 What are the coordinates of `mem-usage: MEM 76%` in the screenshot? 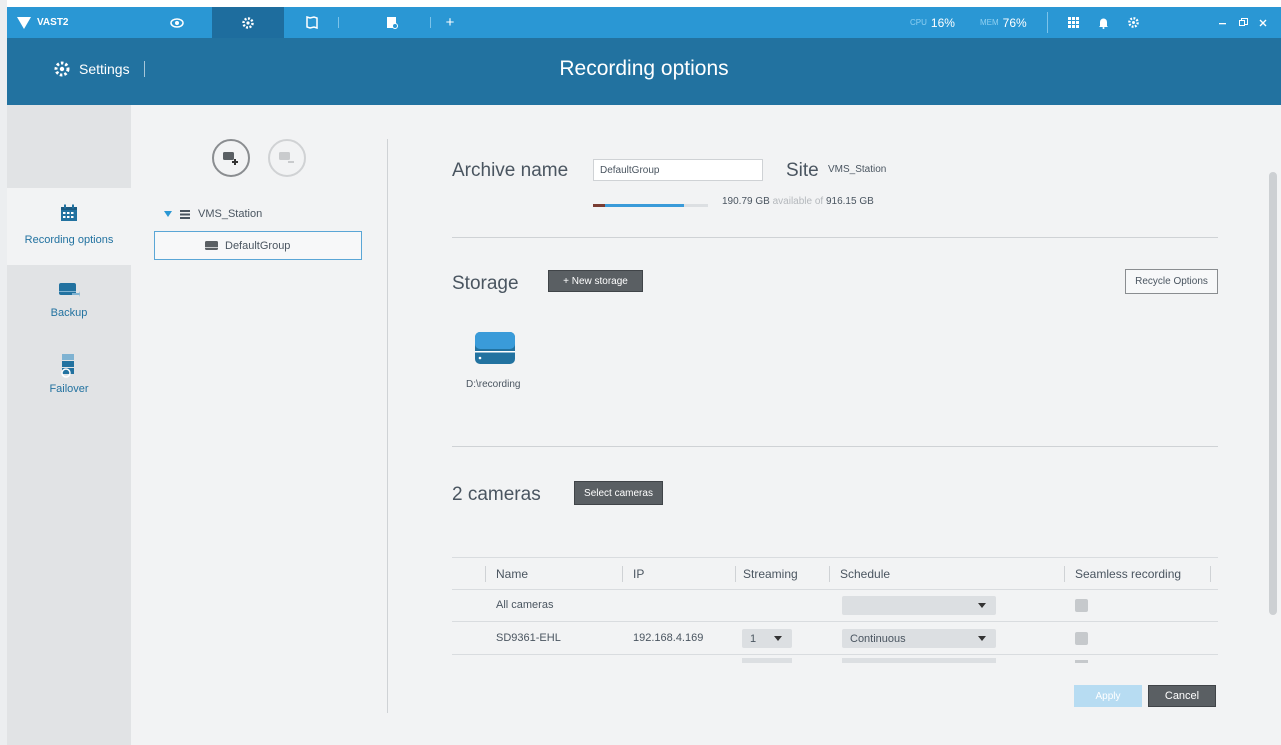 It's located at (1003, 22).